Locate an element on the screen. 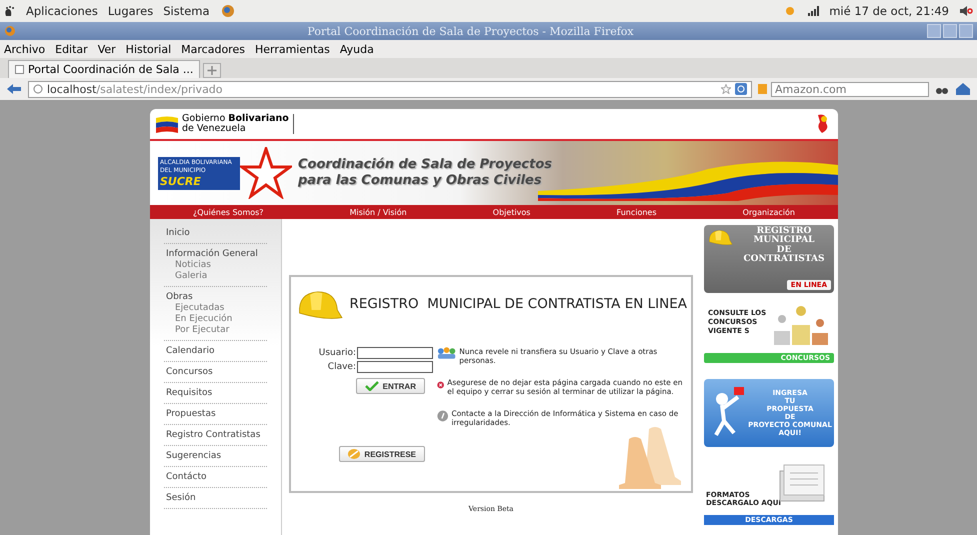 Image resolution: width=977 pixels, height=535 pixels. panel-menu: Aplicaciones is located at coordinates (62, 11).